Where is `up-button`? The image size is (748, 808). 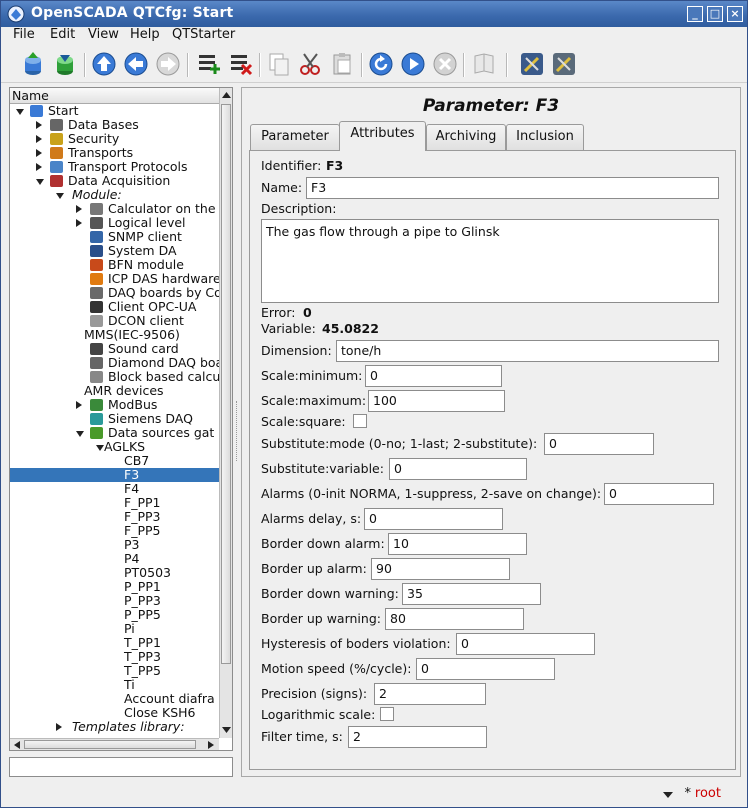 up-button is located at coordinates (104, 64).